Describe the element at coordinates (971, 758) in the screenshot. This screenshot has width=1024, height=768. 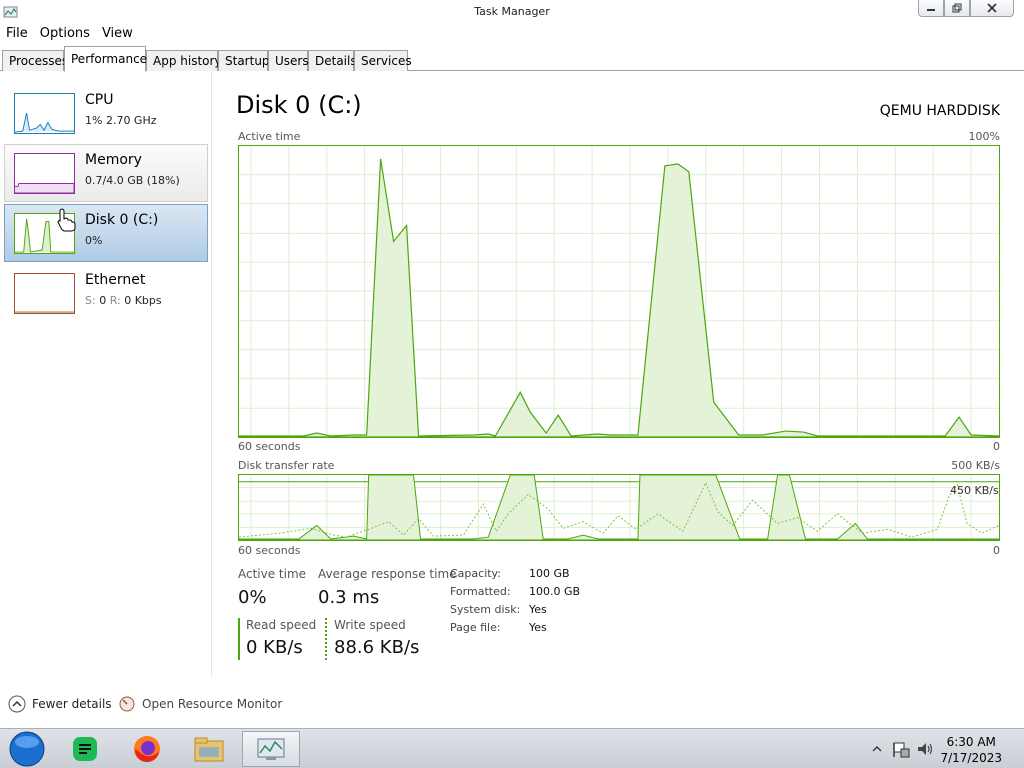
I see `clock-date: 7/17/2023` at that location.